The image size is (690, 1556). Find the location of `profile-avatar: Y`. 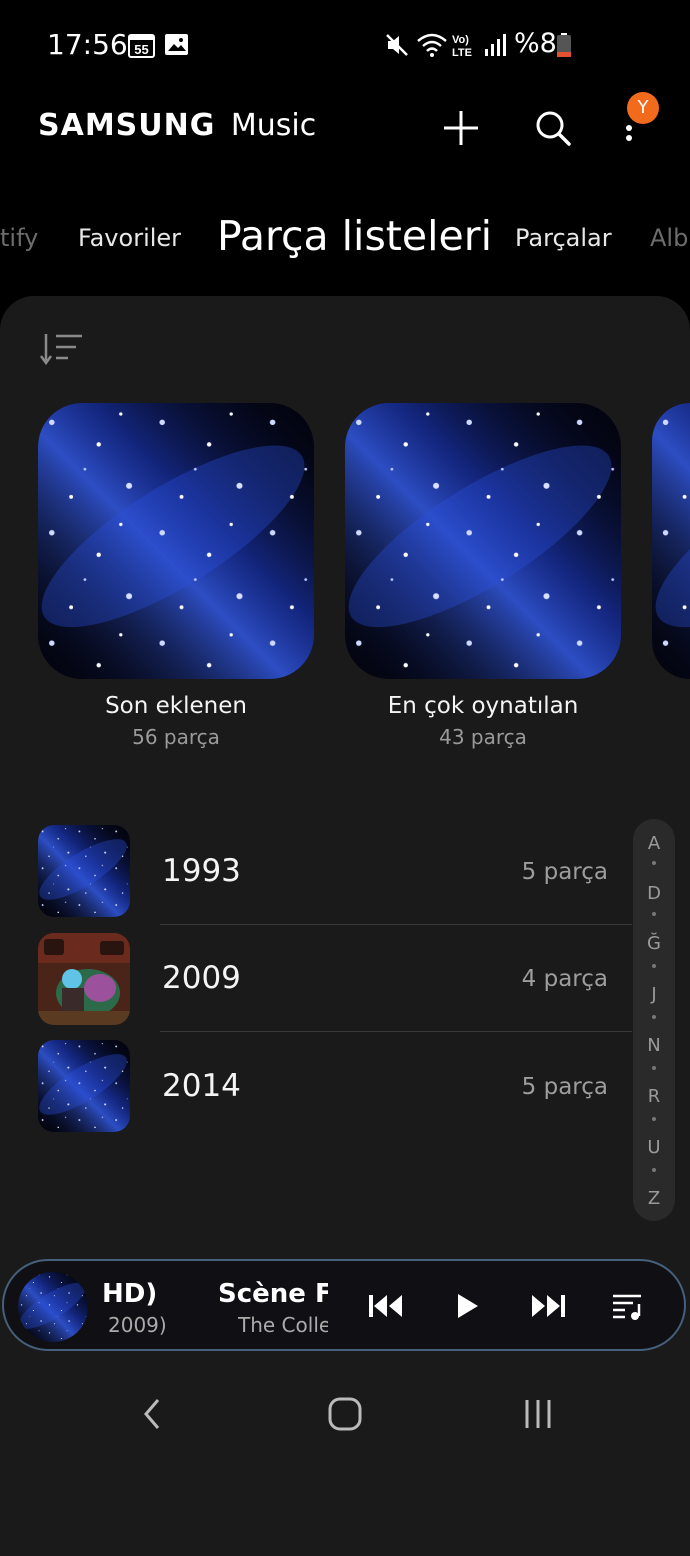

profile-avatar: Y is located at coordinates (643, 108).